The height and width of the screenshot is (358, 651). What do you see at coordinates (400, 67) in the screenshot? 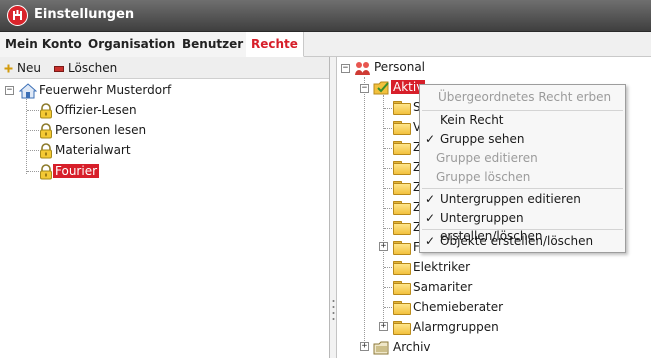
I see `tree-root-label: Personal` at bounding box center [400, 67].